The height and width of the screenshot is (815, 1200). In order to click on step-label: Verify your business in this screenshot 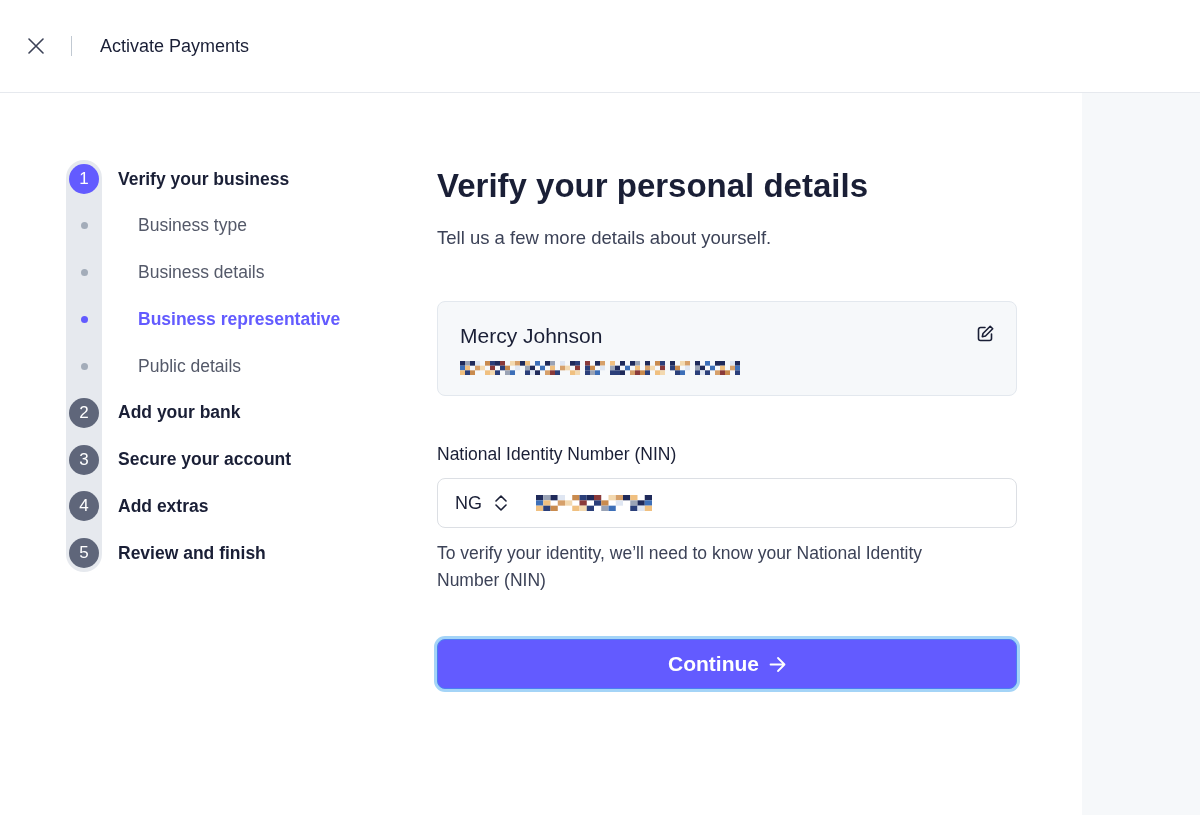, I will do `click(204, 179)`.